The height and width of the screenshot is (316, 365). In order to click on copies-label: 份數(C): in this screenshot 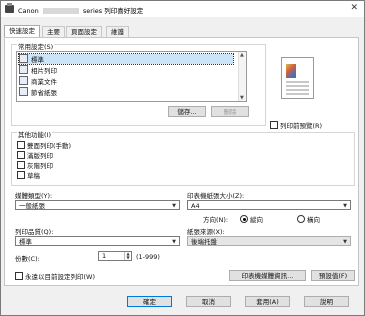, I will do `click(27, 259)`.